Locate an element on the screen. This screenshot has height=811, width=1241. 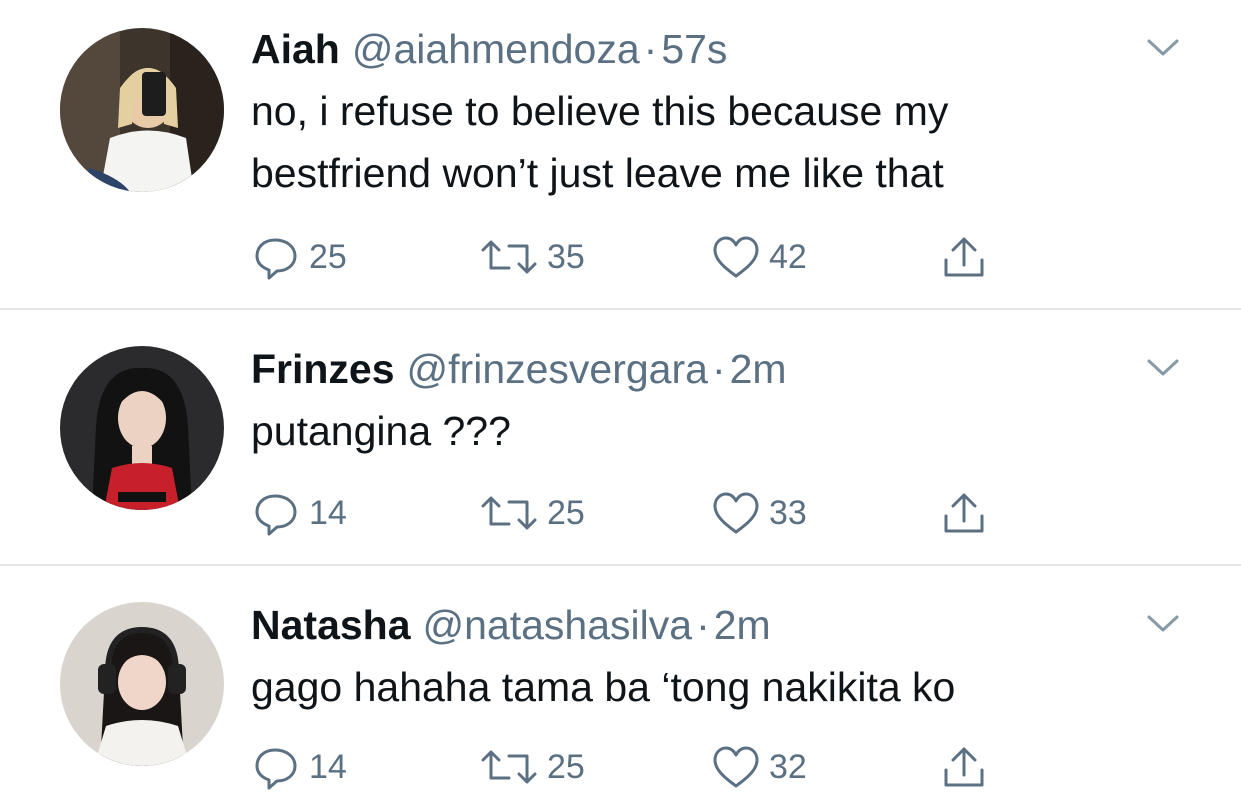
tweet-header: Aiah @aiahmendoza·57s is located at coordinates (489, 49).